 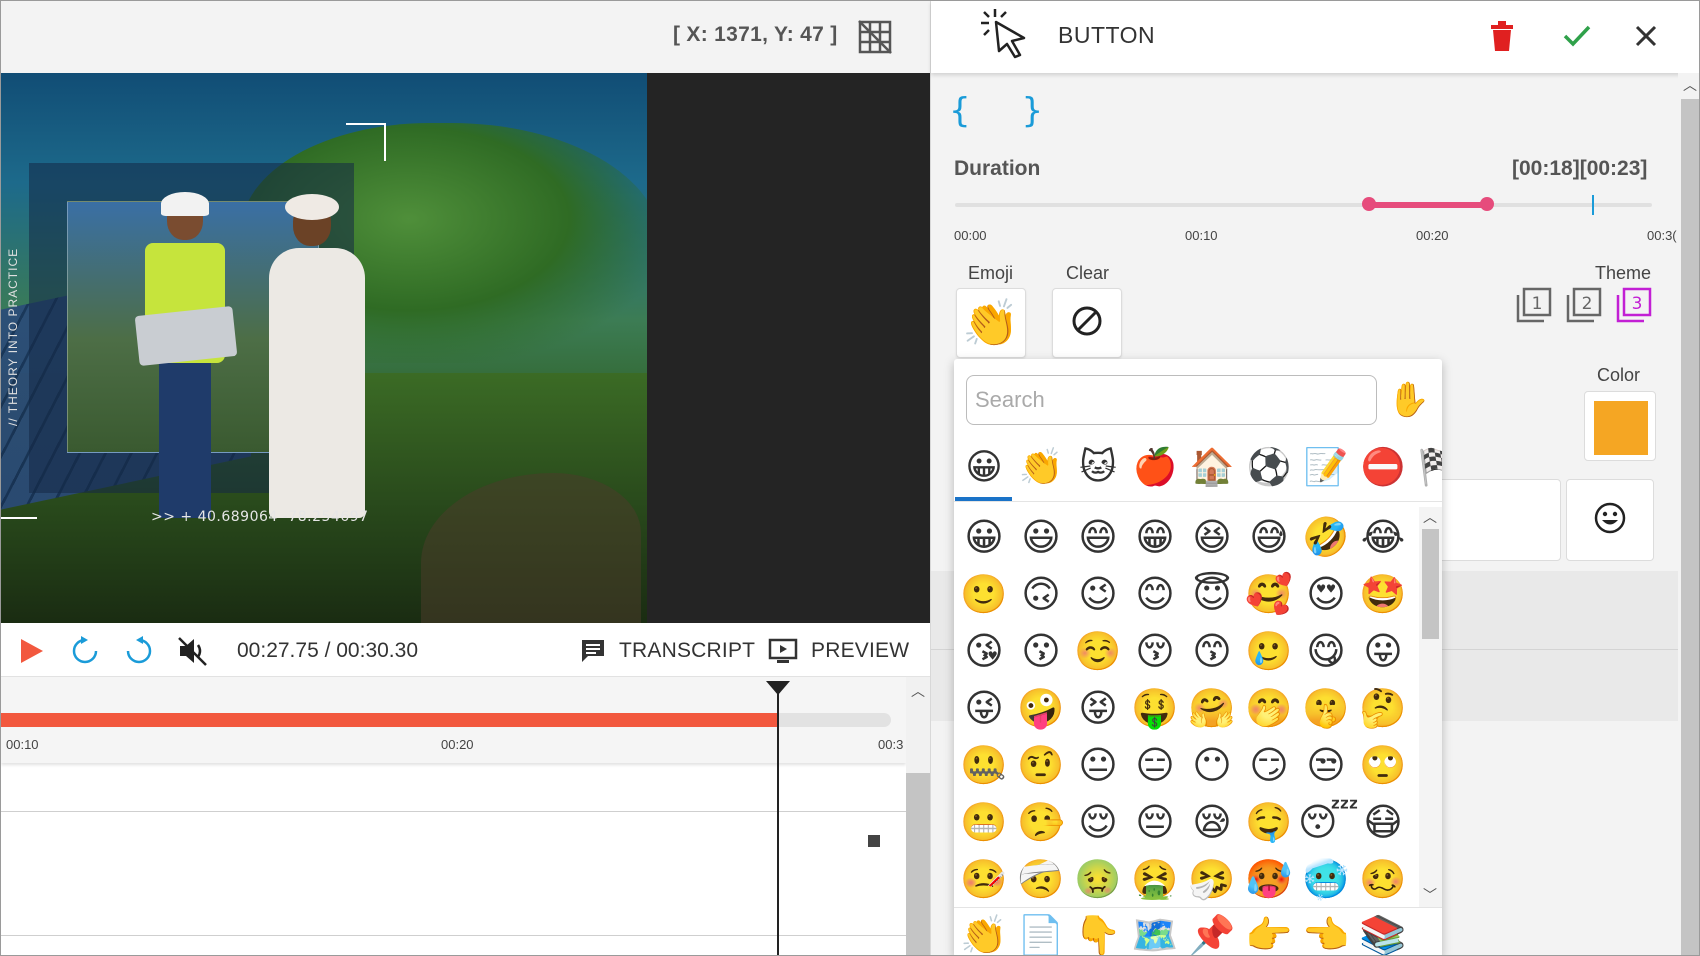 I want to click on emoji-recent-option: 👏, so click(x=984, y=931).